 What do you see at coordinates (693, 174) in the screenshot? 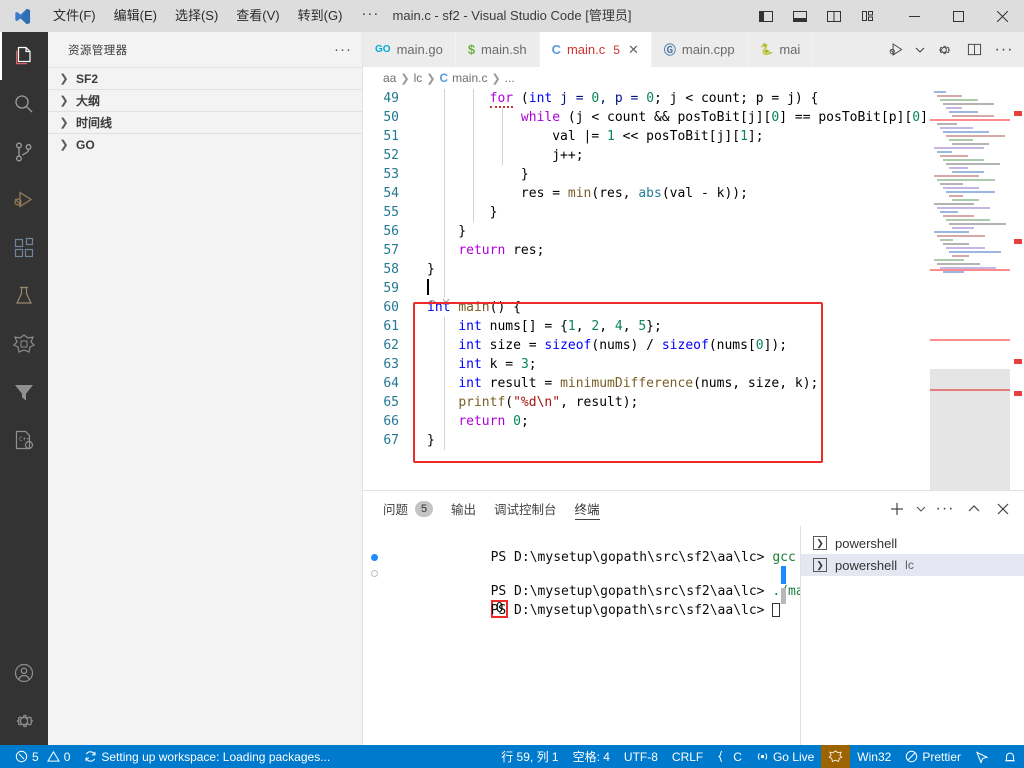
I see `code-line: 53 }` at bounding box center [693, 174].